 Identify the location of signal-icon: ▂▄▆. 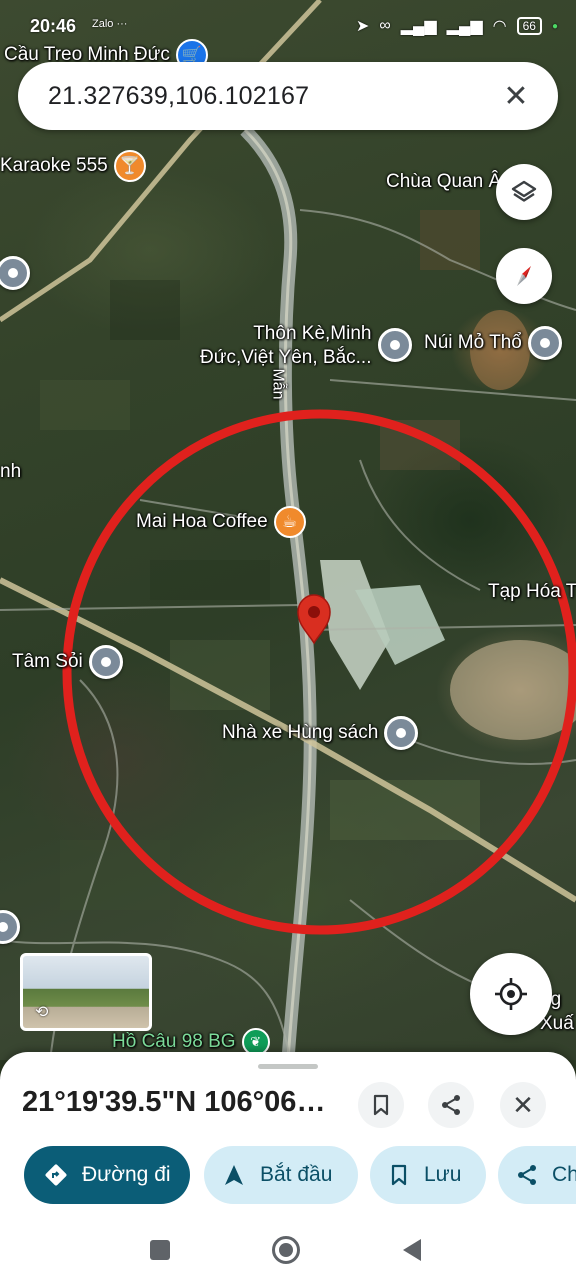
(418, 26).